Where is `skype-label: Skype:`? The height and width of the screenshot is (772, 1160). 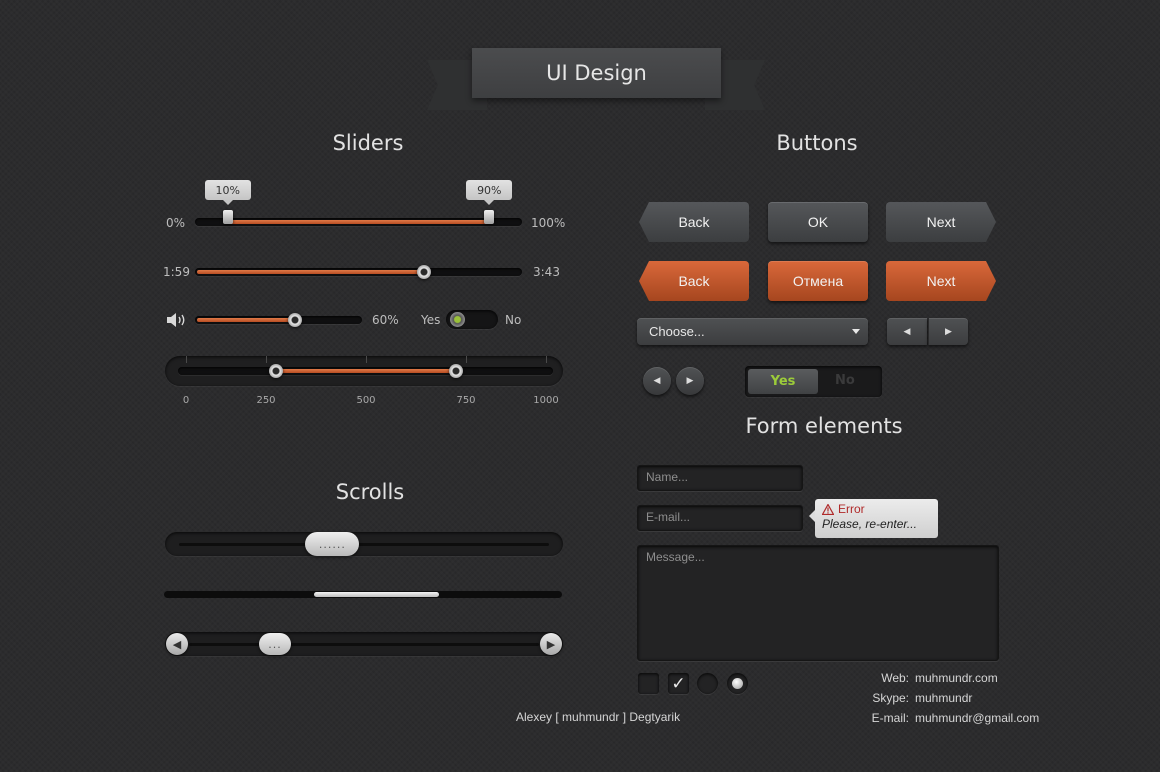 skype-label: Skype: is located at coordinates (890, 698).